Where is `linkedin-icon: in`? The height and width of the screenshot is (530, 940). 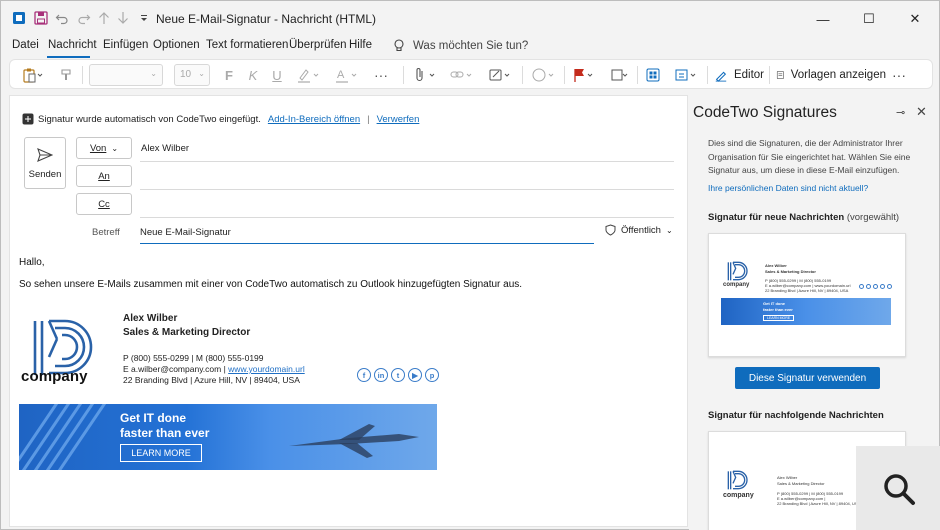
linkedin-icon: in is located at coordinates (381, 375).